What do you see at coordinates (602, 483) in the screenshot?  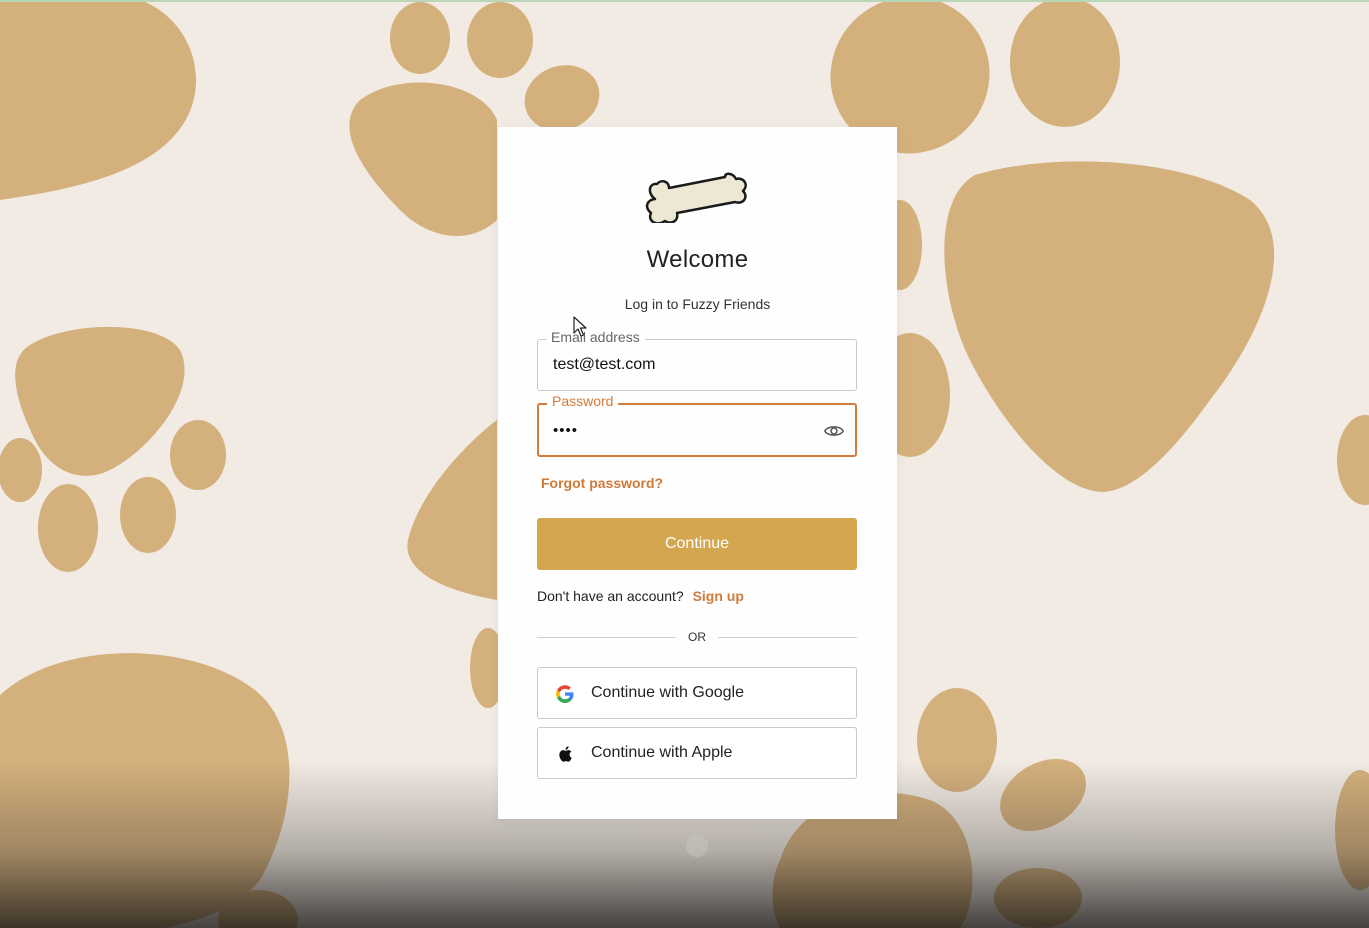 I see `forgot-password-link: Forgot password?` at bounding box center [602, 483].